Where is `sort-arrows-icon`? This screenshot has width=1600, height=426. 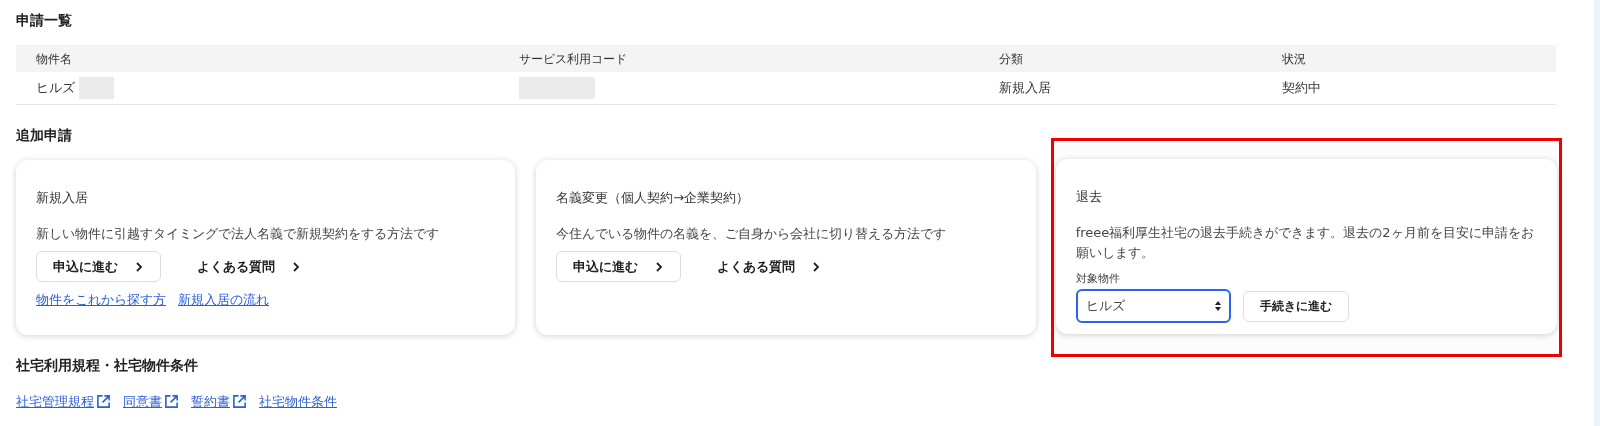
sort-arrows-icon is located at coordinates (1217, 306).